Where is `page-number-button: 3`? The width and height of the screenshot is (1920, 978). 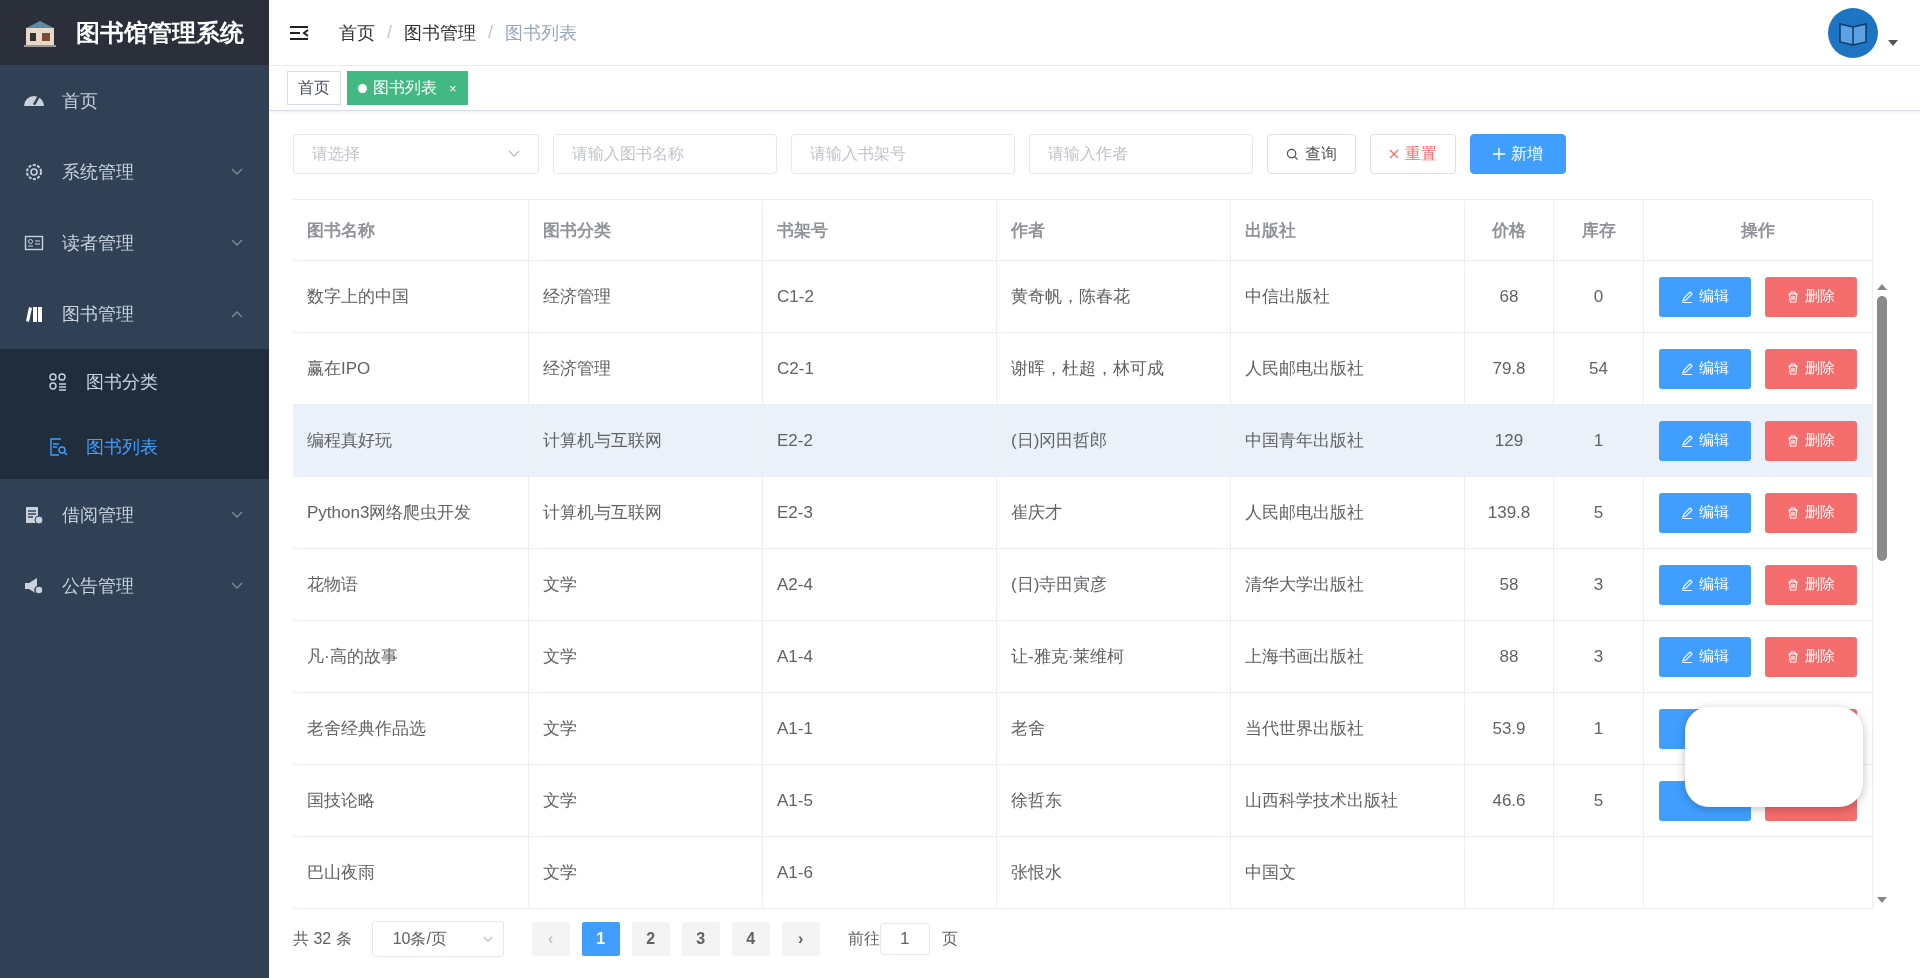 page-number-button: 3 is located at coordinates (700, 939).